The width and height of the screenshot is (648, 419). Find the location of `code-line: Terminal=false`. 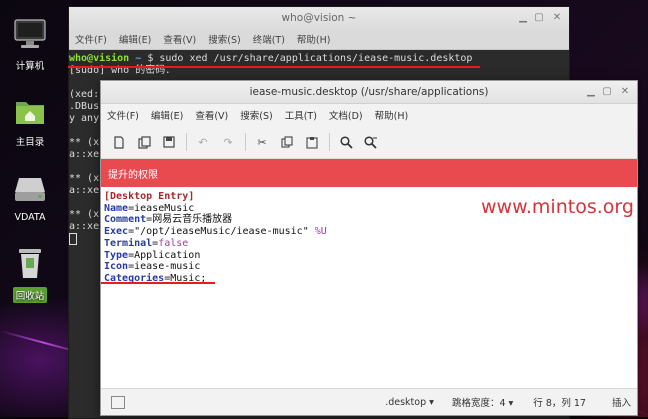

code-line: Terminal=false is located at coordinates (146, 243).